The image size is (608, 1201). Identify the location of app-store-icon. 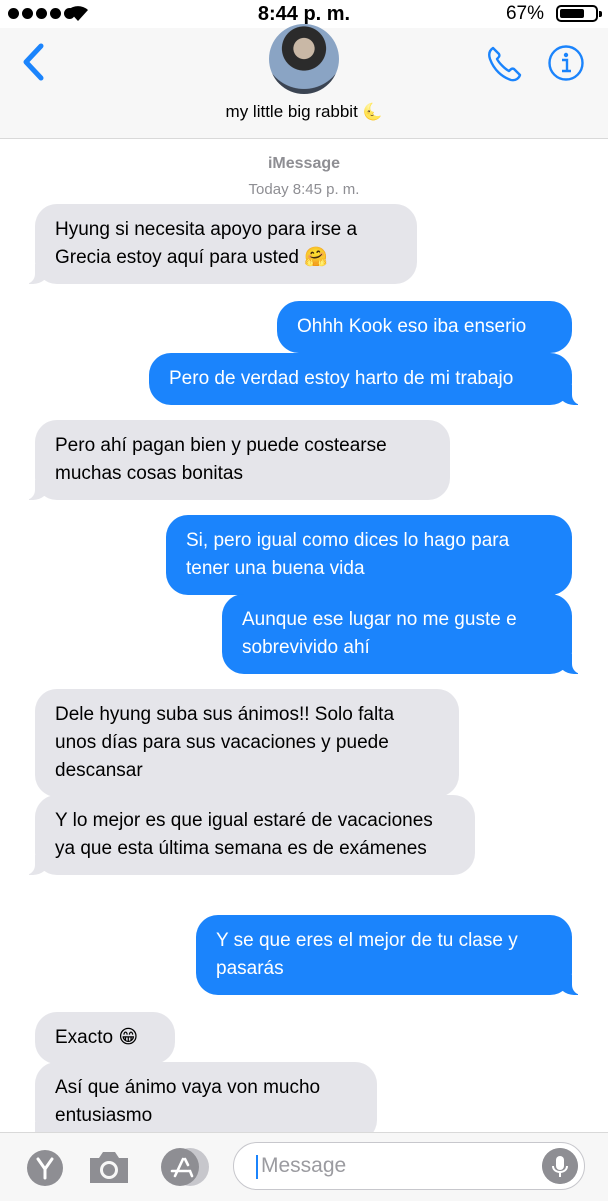
(185, 1167).